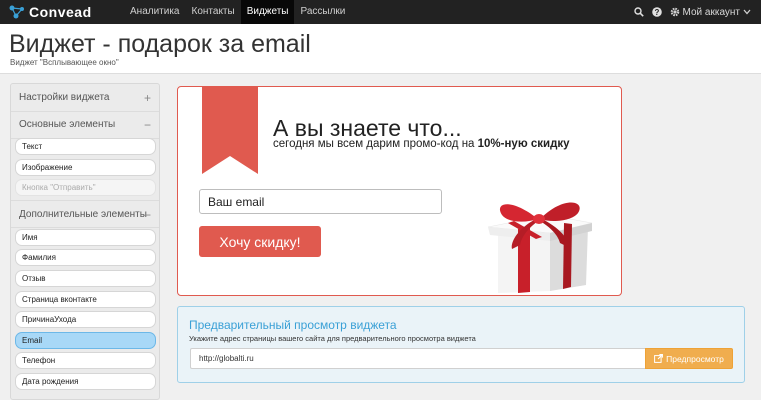 The image size is (761, 400). What do you see at coordinates (85, 146) in the screenshot?
I see `element-item-text: Текст` at bounding box center [85, 146].